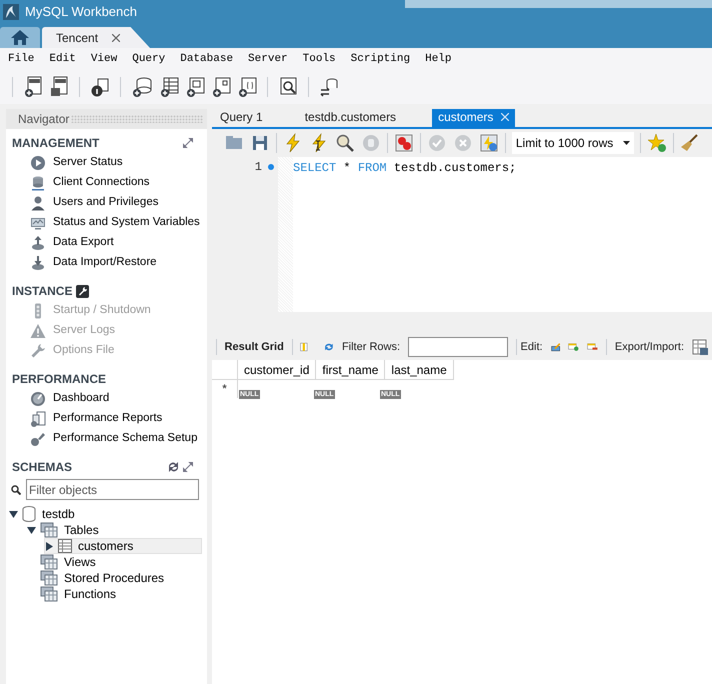  What do you see at coordinates (241, 118) in the screenshot?
I see `query-tab: Query 1` at bounding box center [241, 118].